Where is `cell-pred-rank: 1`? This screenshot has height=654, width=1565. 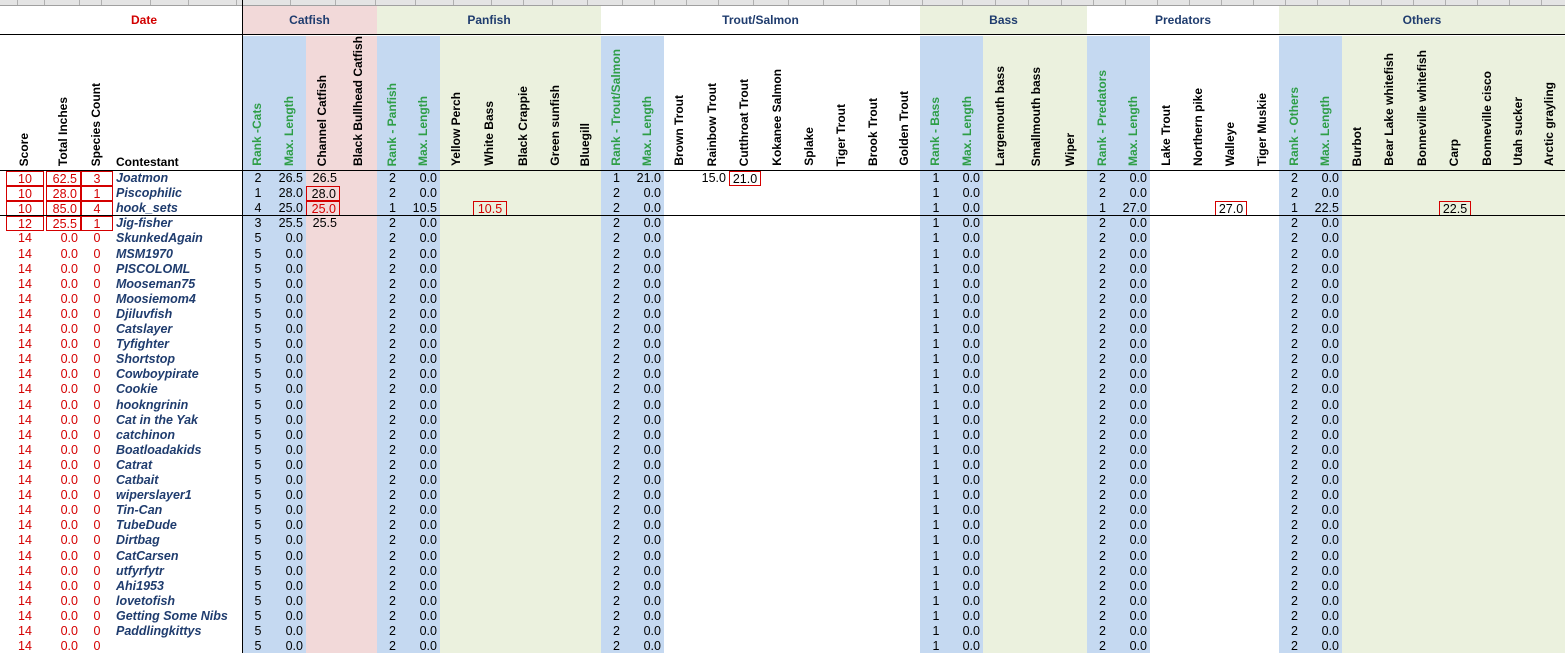 cell-pred-rank: 1 is located at coordinates (1102, 208).